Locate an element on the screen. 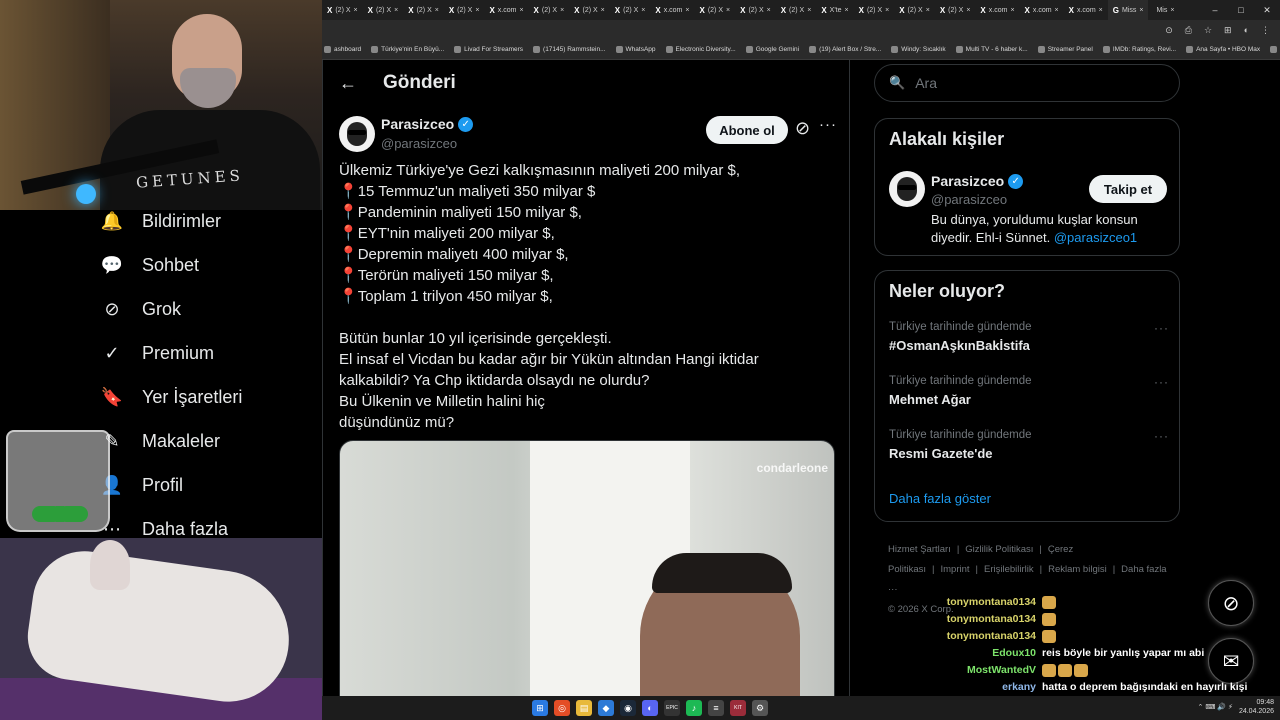 Image resolution: width=1280 pixels, height=720 pixels. footer-link: Gizlilik Politikası is located at coordinates (999, 549).